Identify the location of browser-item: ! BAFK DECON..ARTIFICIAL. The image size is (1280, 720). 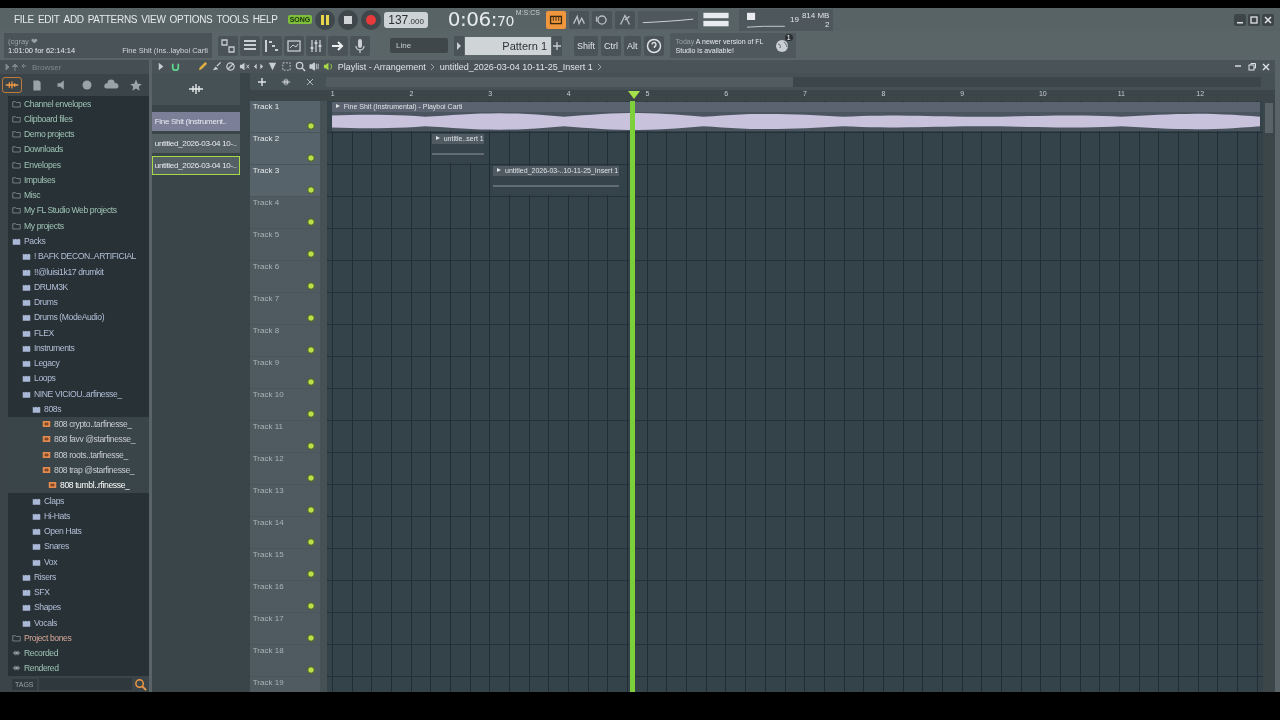
(78, 256).